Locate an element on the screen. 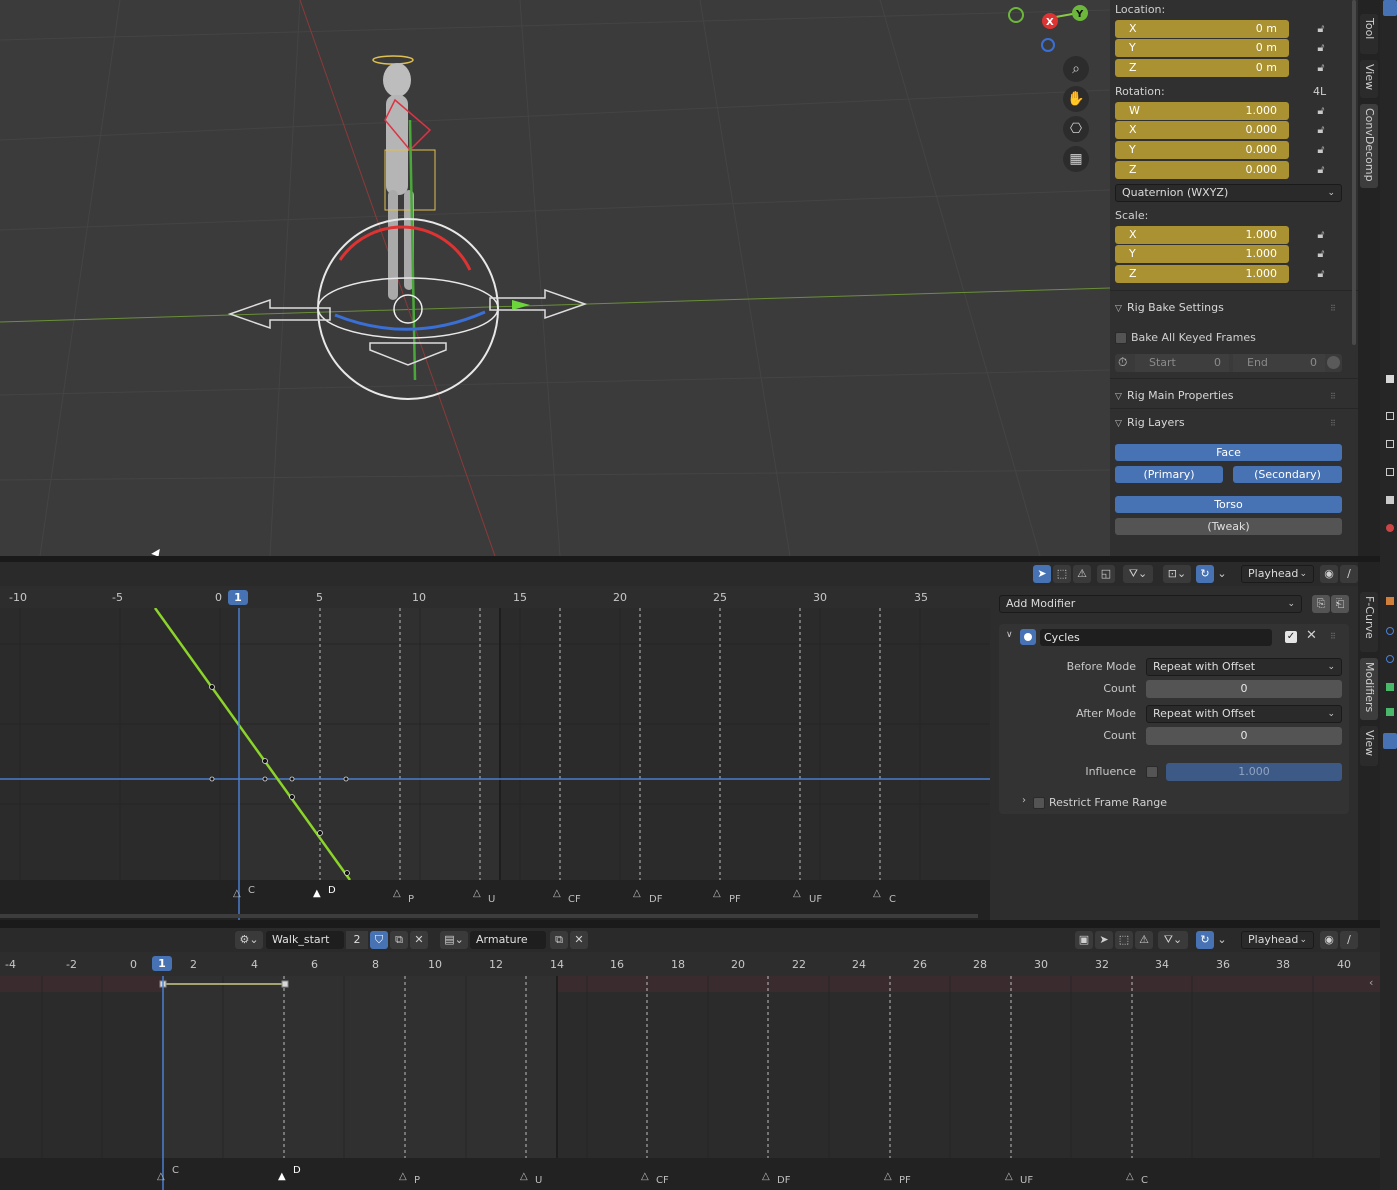  add-modifier-dropdown: Add Modifier ⌄ is located at coordinates (1150, 604).